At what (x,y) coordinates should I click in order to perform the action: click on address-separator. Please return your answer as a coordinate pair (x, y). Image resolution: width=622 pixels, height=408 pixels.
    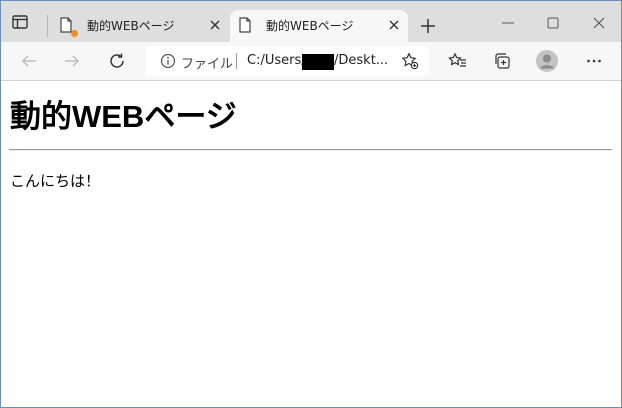
    Looking at the image, I should click on (236, 61).